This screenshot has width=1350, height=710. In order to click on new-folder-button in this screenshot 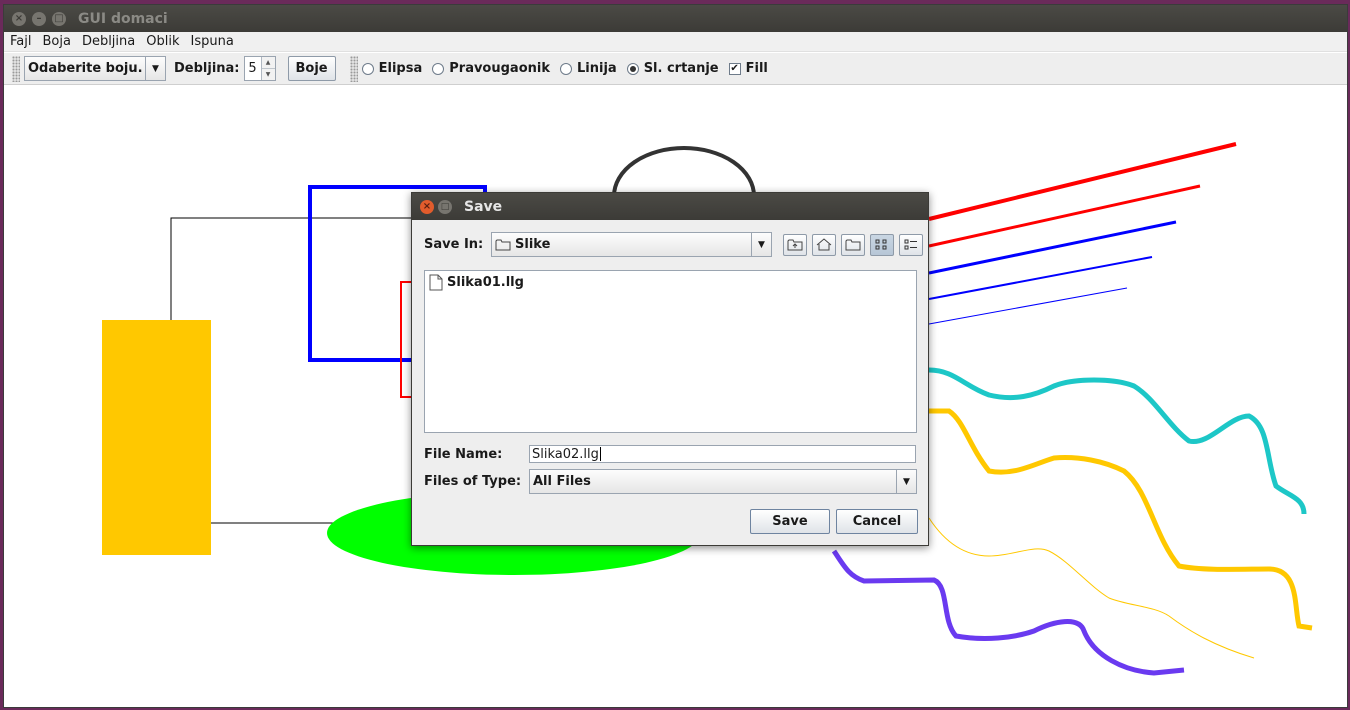, I will do `click(853, 244)`.